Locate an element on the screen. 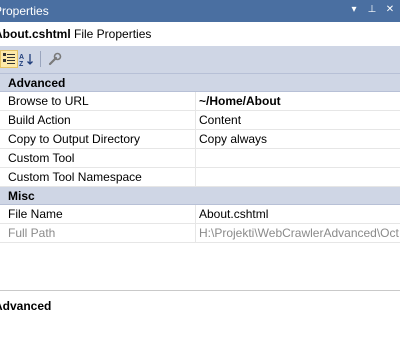 This screenshot has height=354, width=400. property-value: About.cshtml is located at coordinates (298, 214).